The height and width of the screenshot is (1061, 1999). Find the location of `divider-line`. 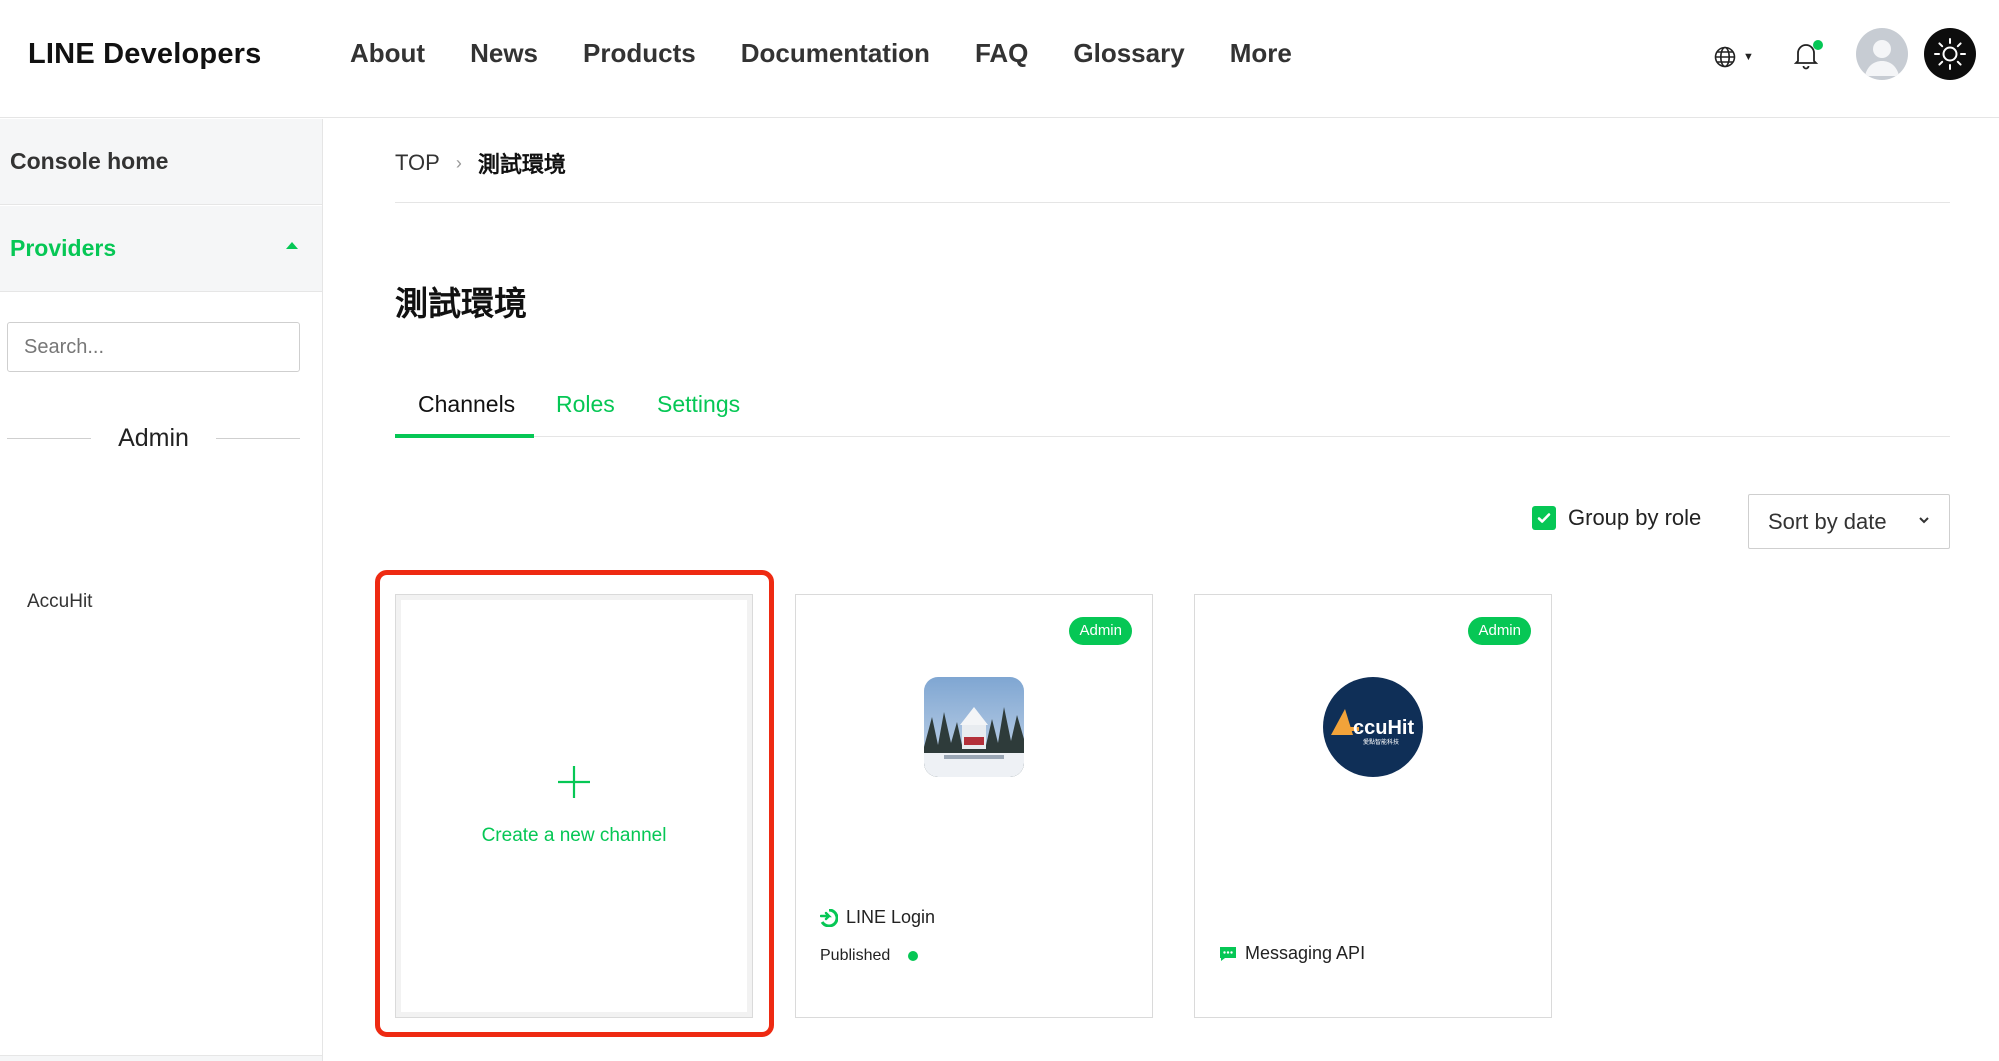

divider-line is located at coordinates (258, 438).